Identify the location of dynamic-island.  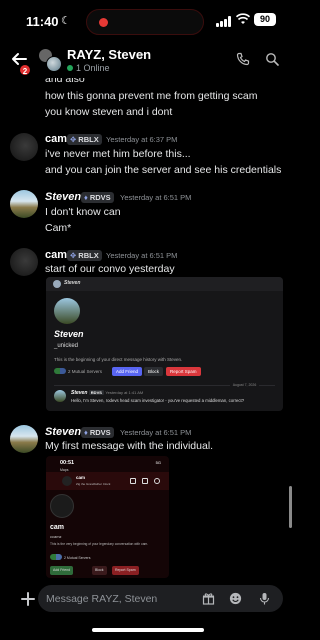
(145, 22).